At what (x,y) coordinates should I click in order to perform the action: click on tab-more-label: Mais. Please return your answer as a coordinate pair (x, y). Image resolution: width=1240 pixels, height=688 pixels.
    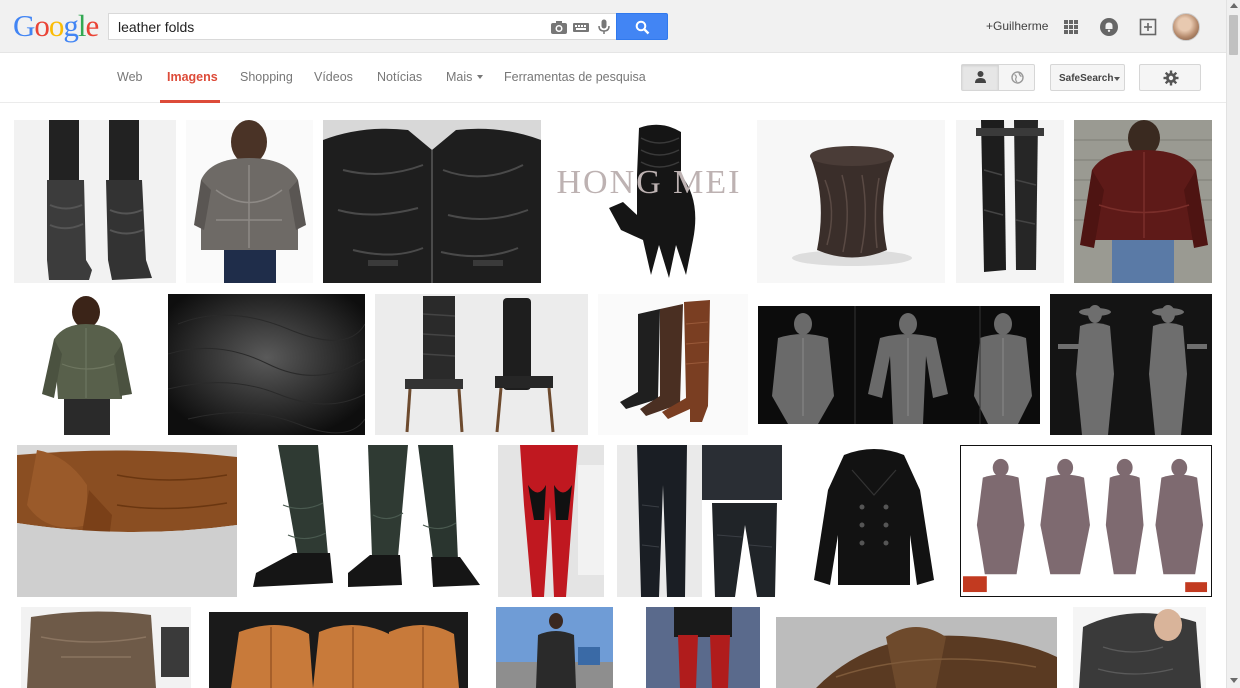
    Looking at the image, I should click on (459, 77).